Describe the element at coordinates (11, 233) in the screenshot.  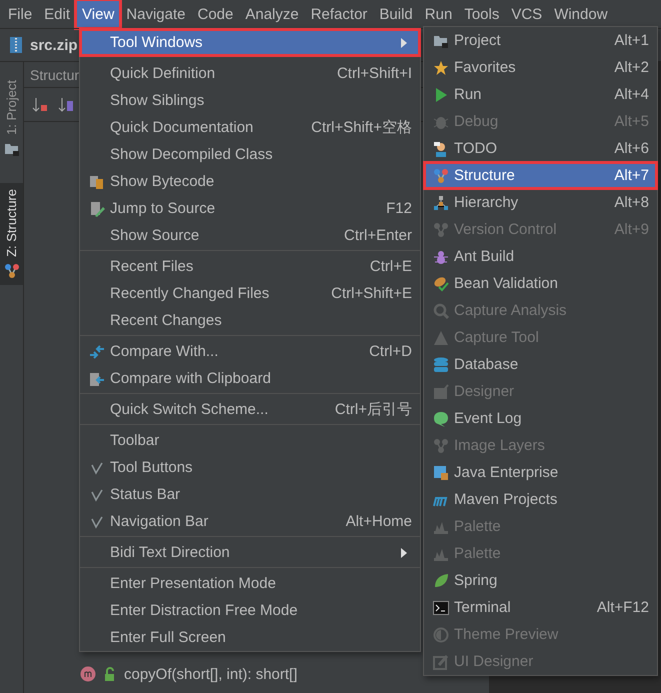
I see `tool-window-tab: Z: Structure` at that location.